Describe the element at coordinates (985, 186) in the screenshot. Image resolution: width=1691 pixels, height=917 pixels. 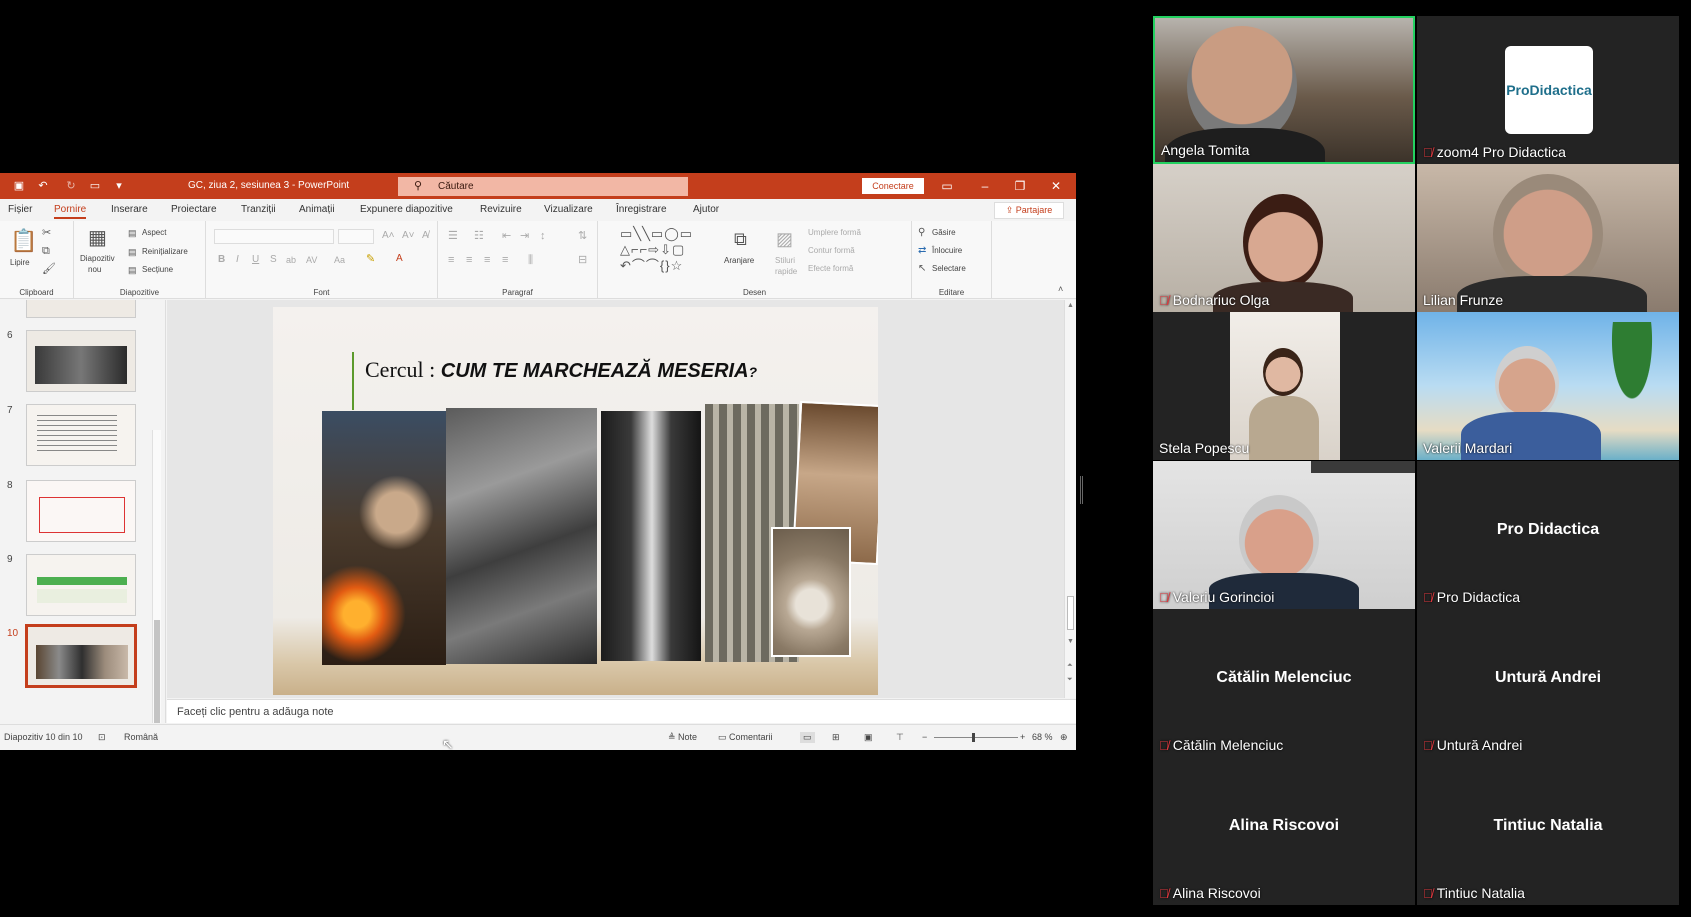
I see `minimize-icon: –` at that location.